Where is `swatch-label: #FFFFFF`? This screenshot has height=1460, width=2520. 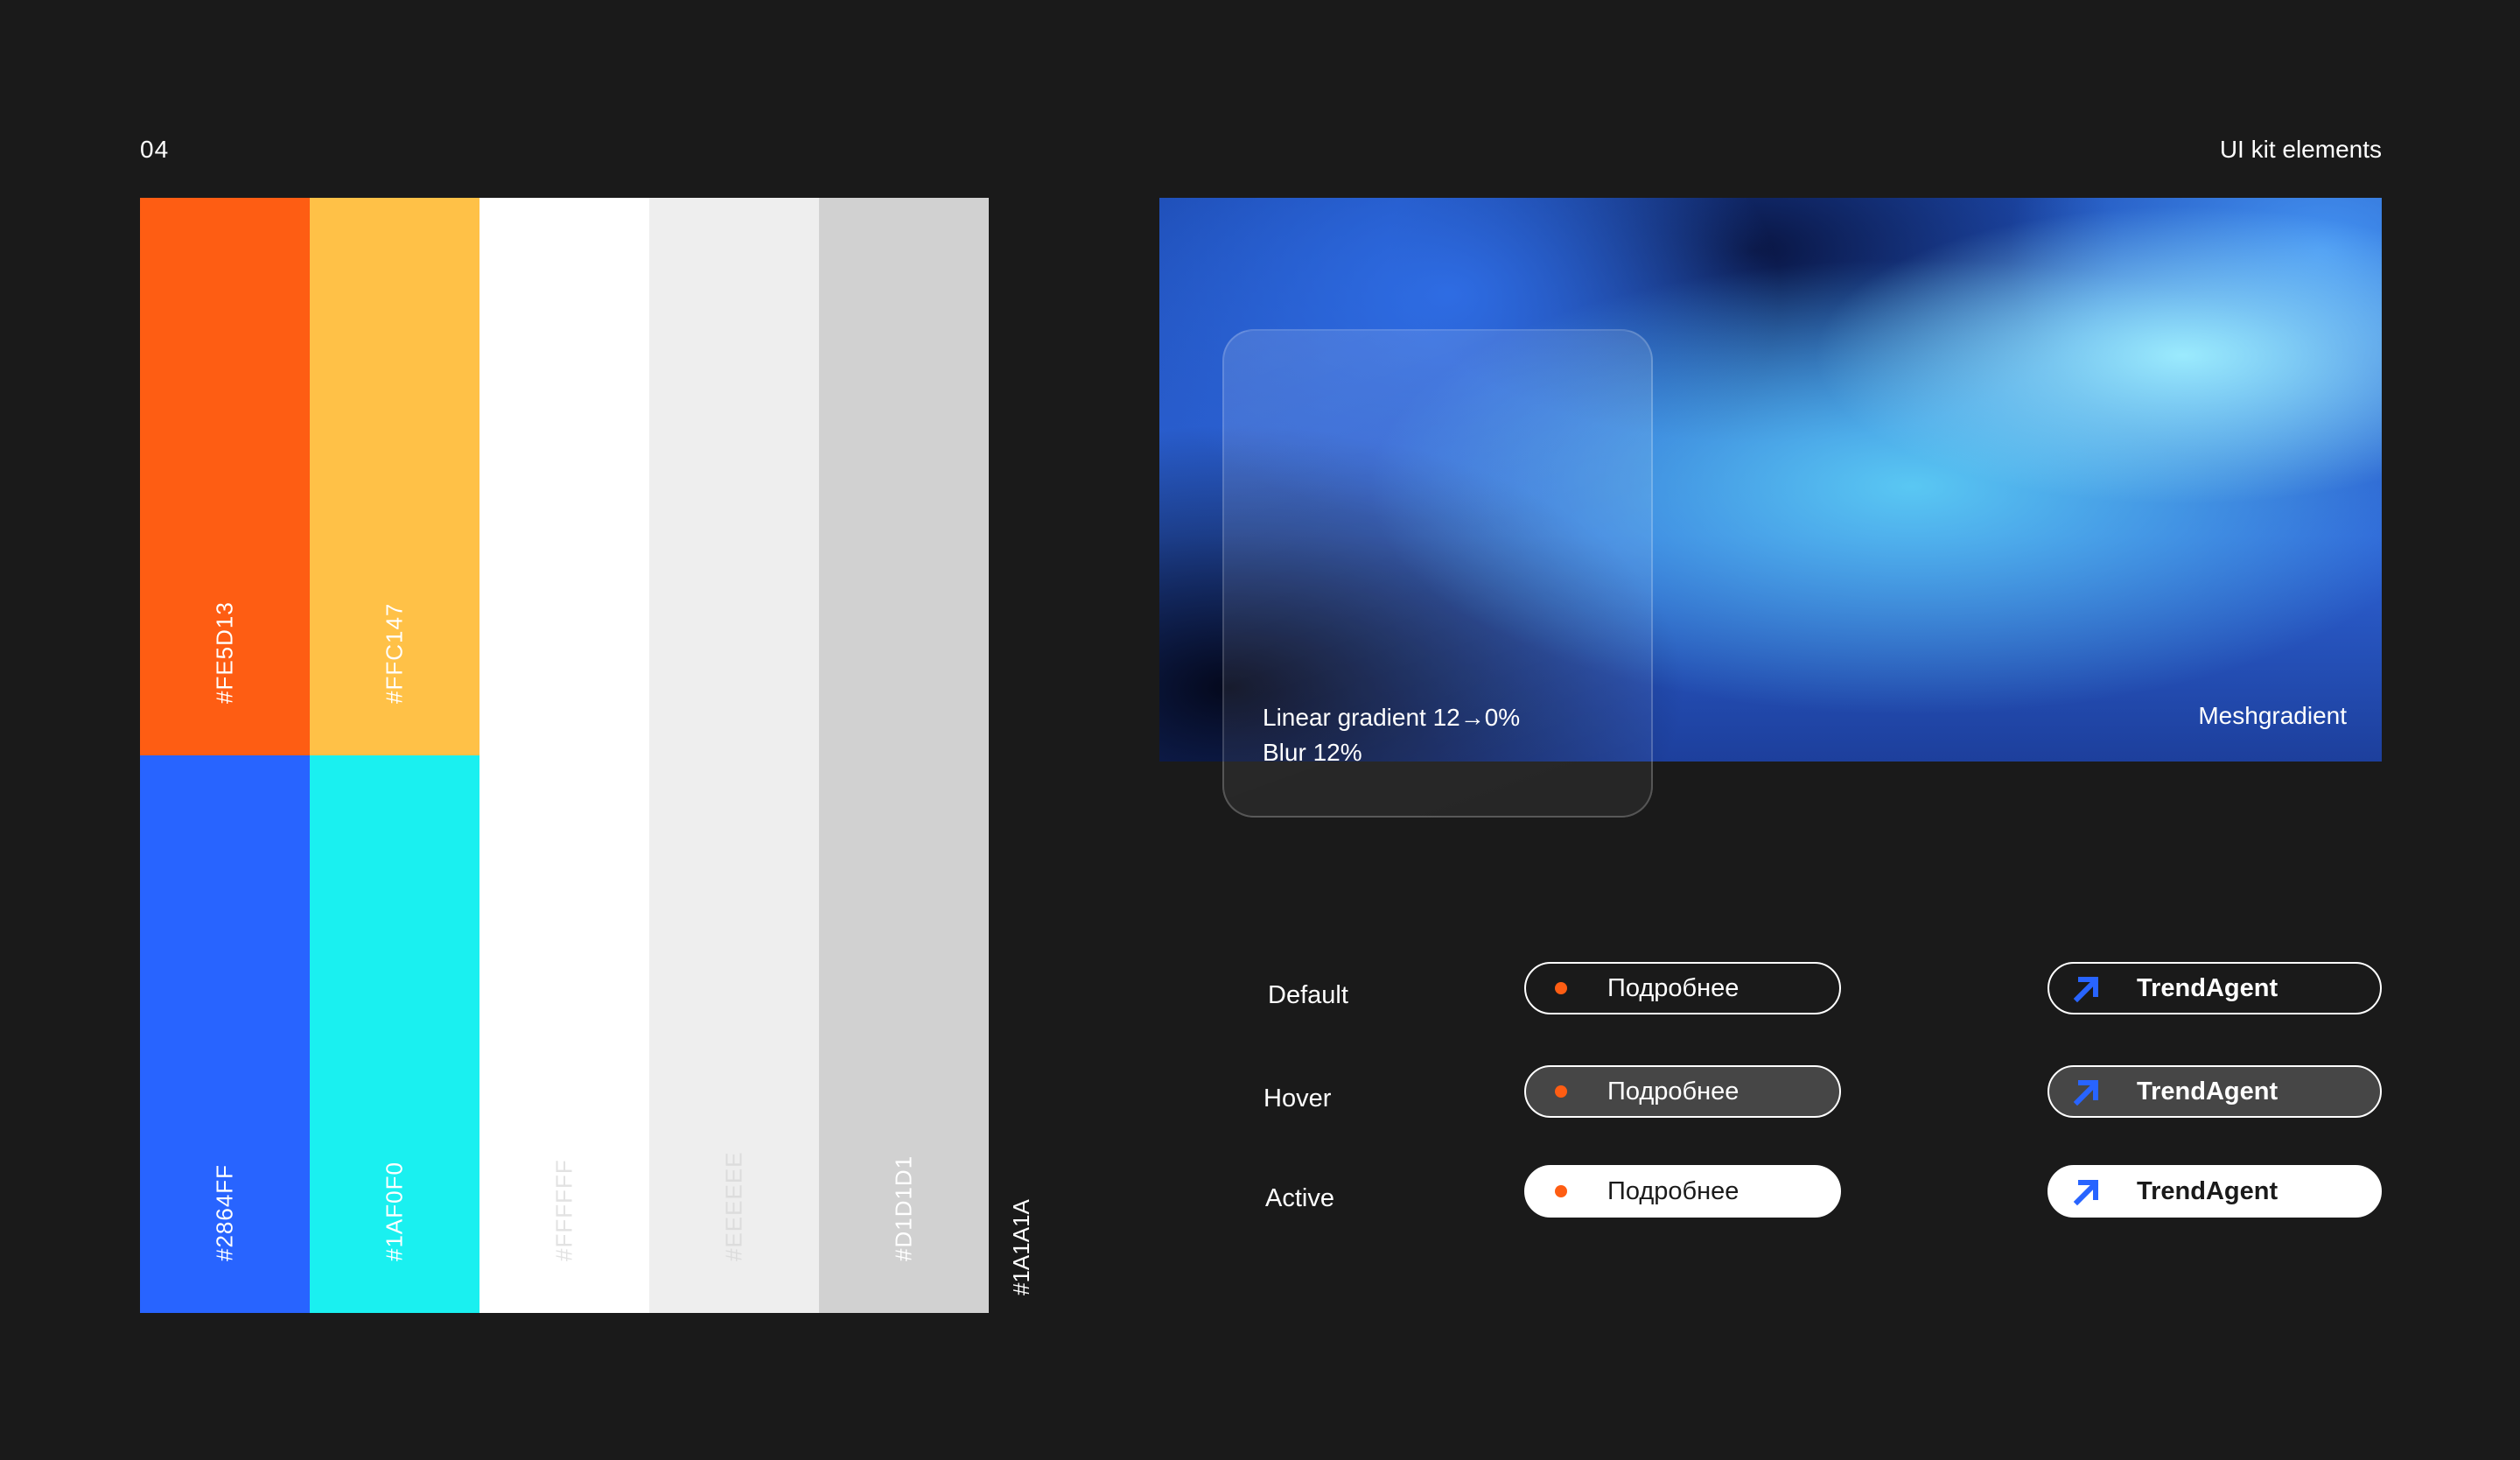 swatch-label: #FFFFFF is located at coordinates (564, 1210).